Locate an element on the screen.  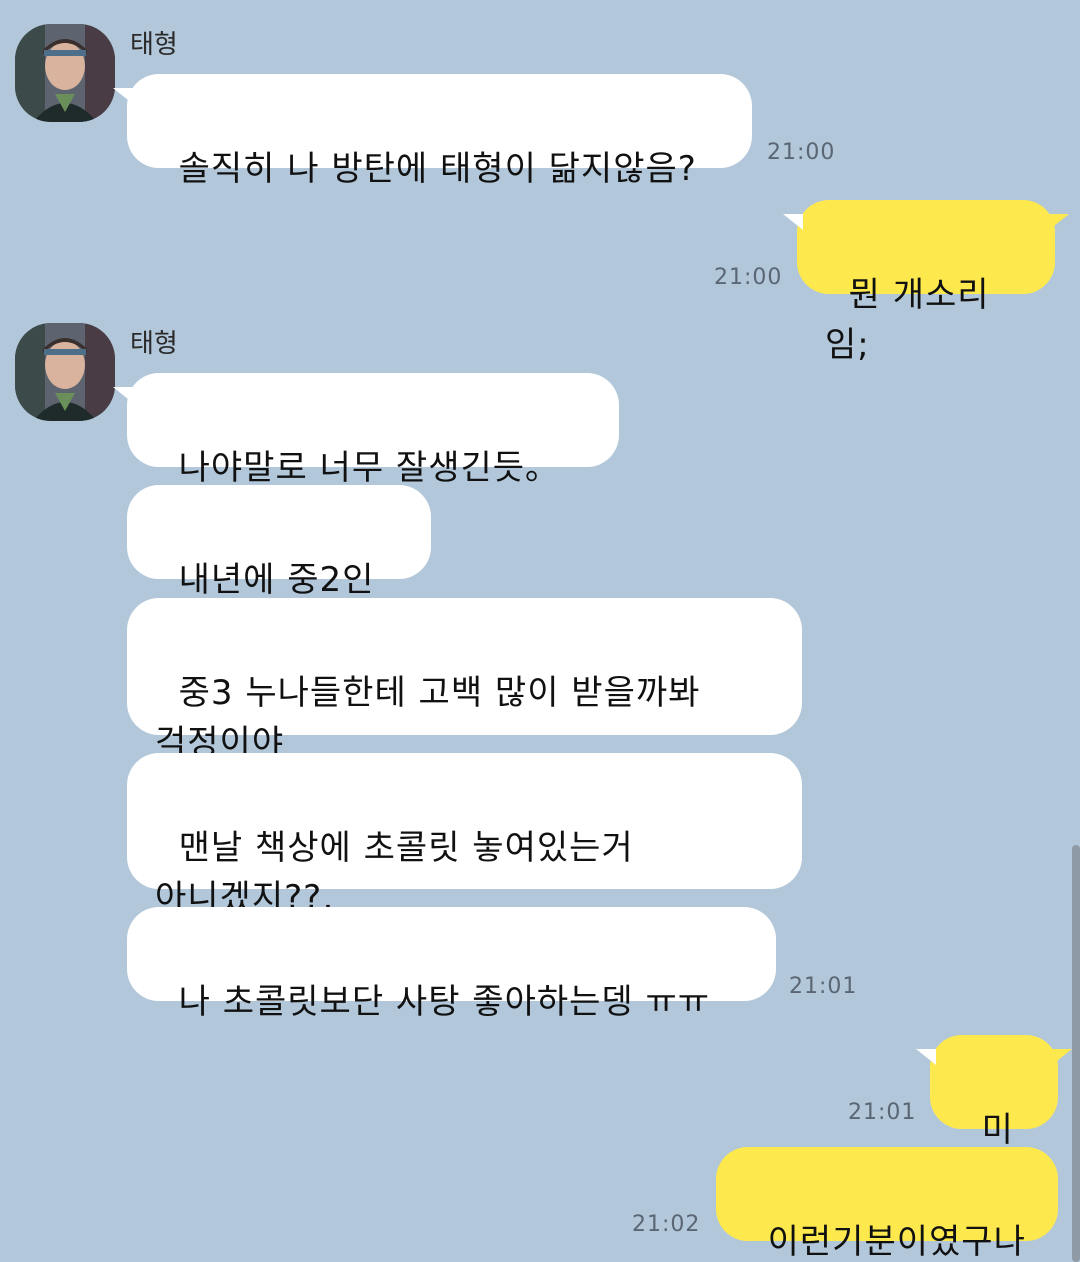
message-text: 뭔 개소리임; is located at coordinates (907, 320).